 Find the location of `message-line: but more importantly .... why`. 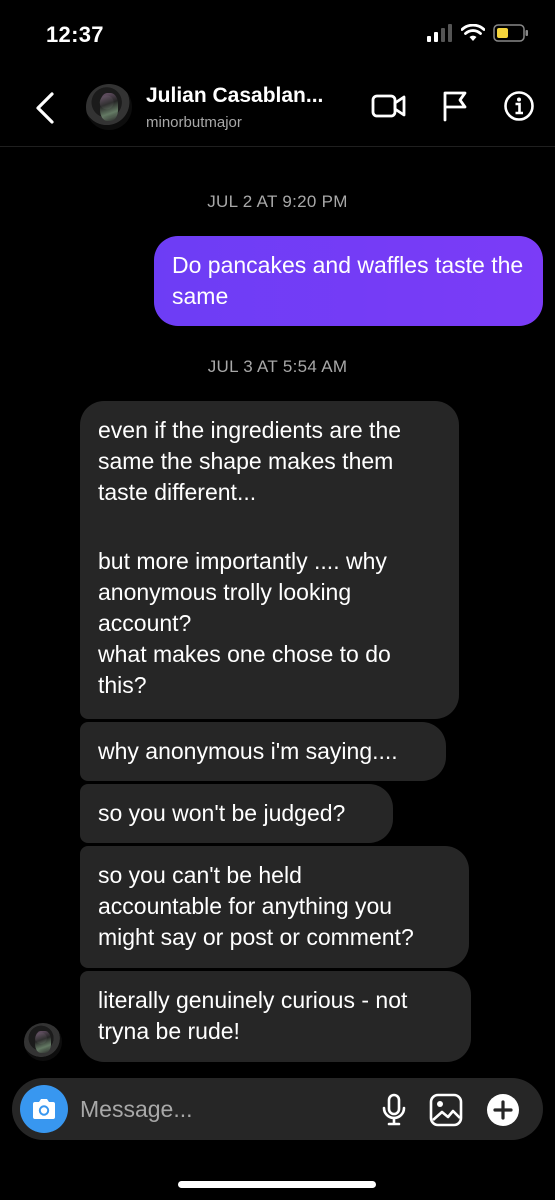

message-line: but more importantly .... why is located at coordinates (242, 561).